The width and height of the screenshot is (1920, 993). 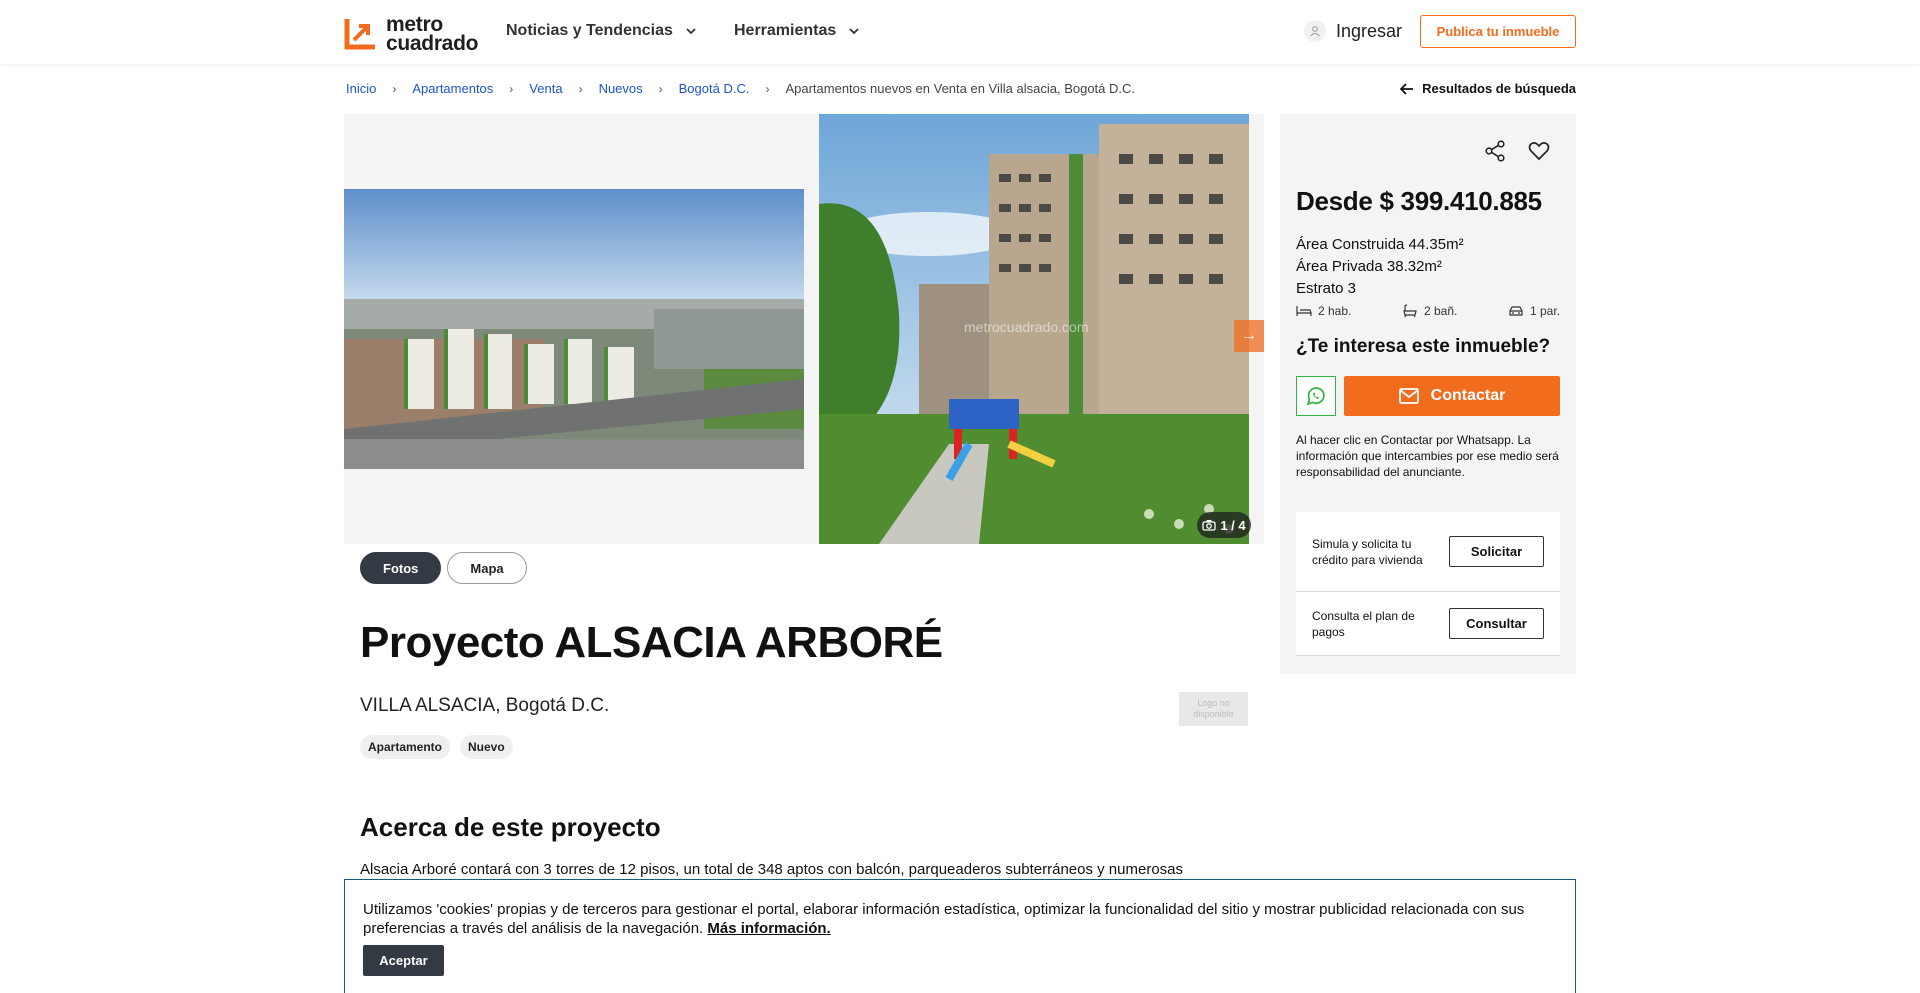 I want to click on chip-apartamento: Apartamento, so click(x=405, y=747).